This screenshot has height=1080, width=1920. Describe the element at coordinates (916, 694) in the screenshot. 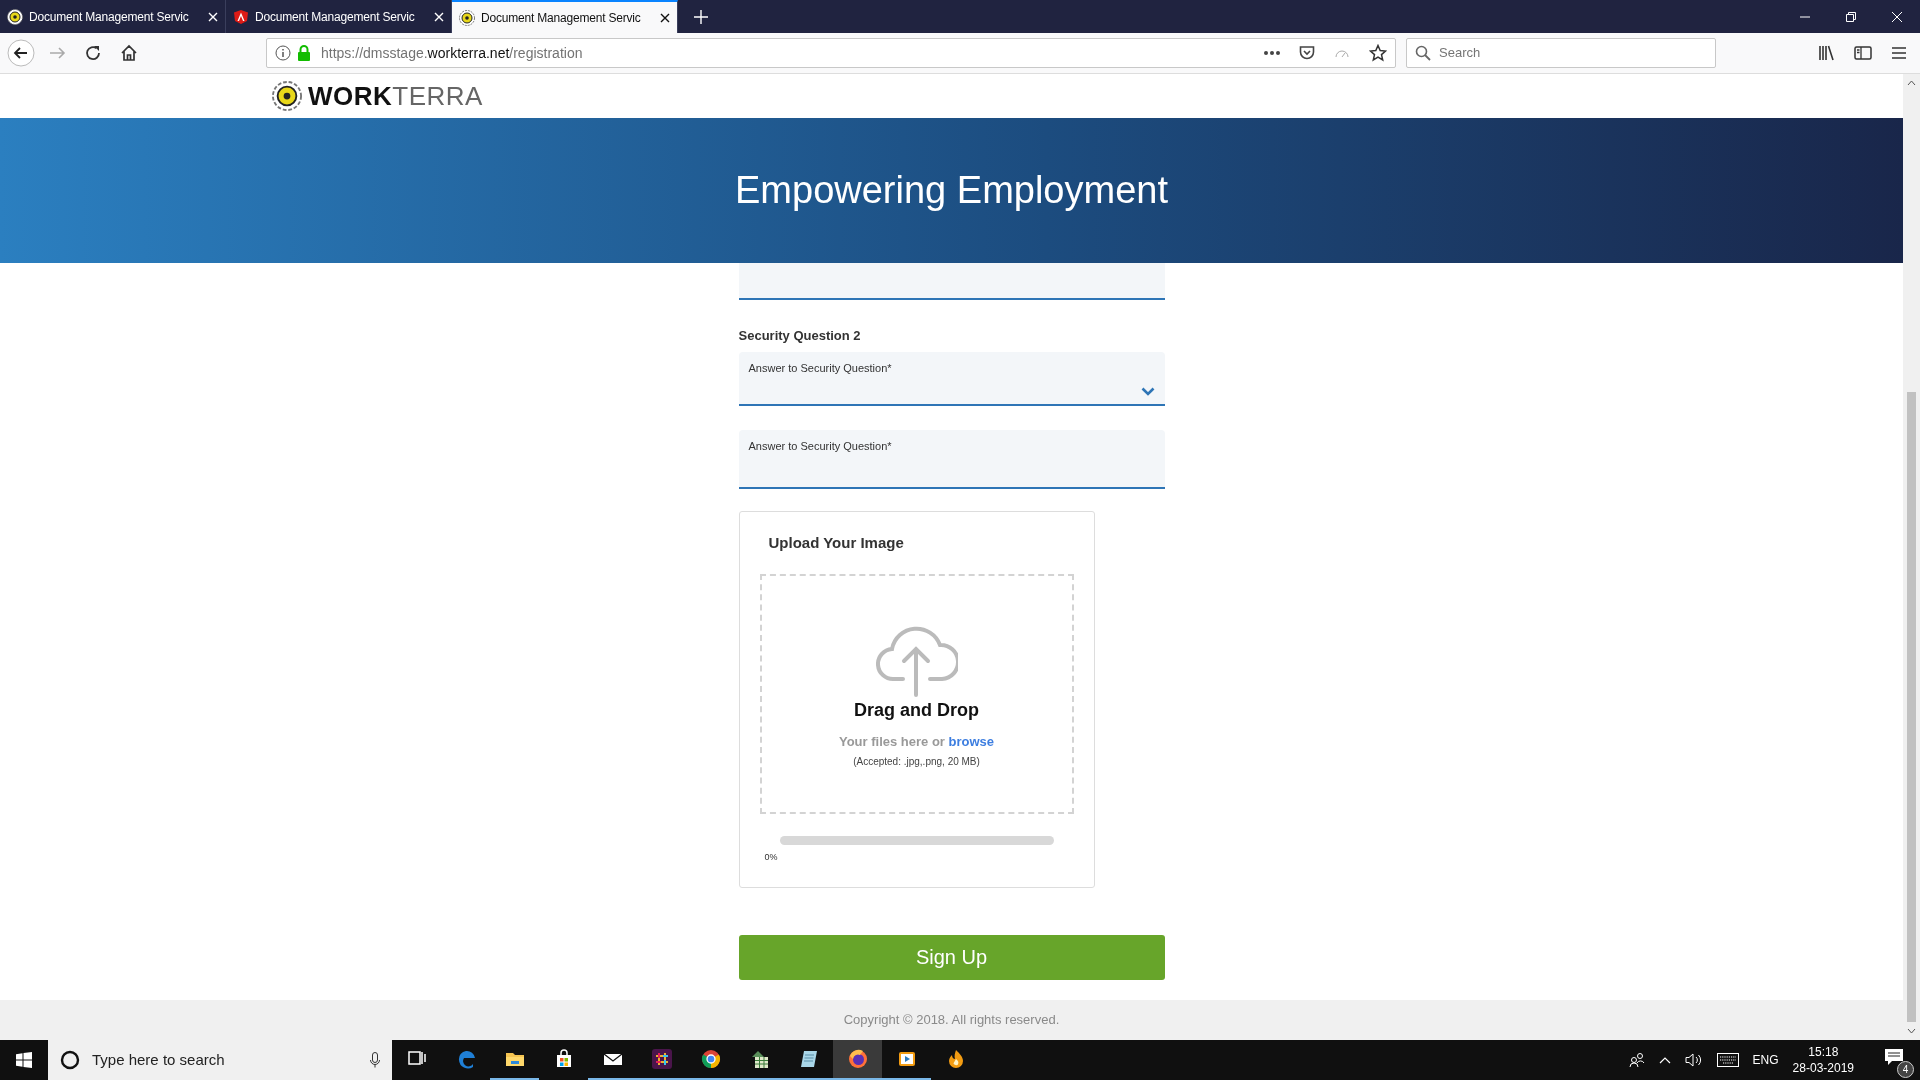

I see `drop-zone: Drag and Drop Your files here or browse (Accepted: .jpg,.png, 20 MB)` at that location.